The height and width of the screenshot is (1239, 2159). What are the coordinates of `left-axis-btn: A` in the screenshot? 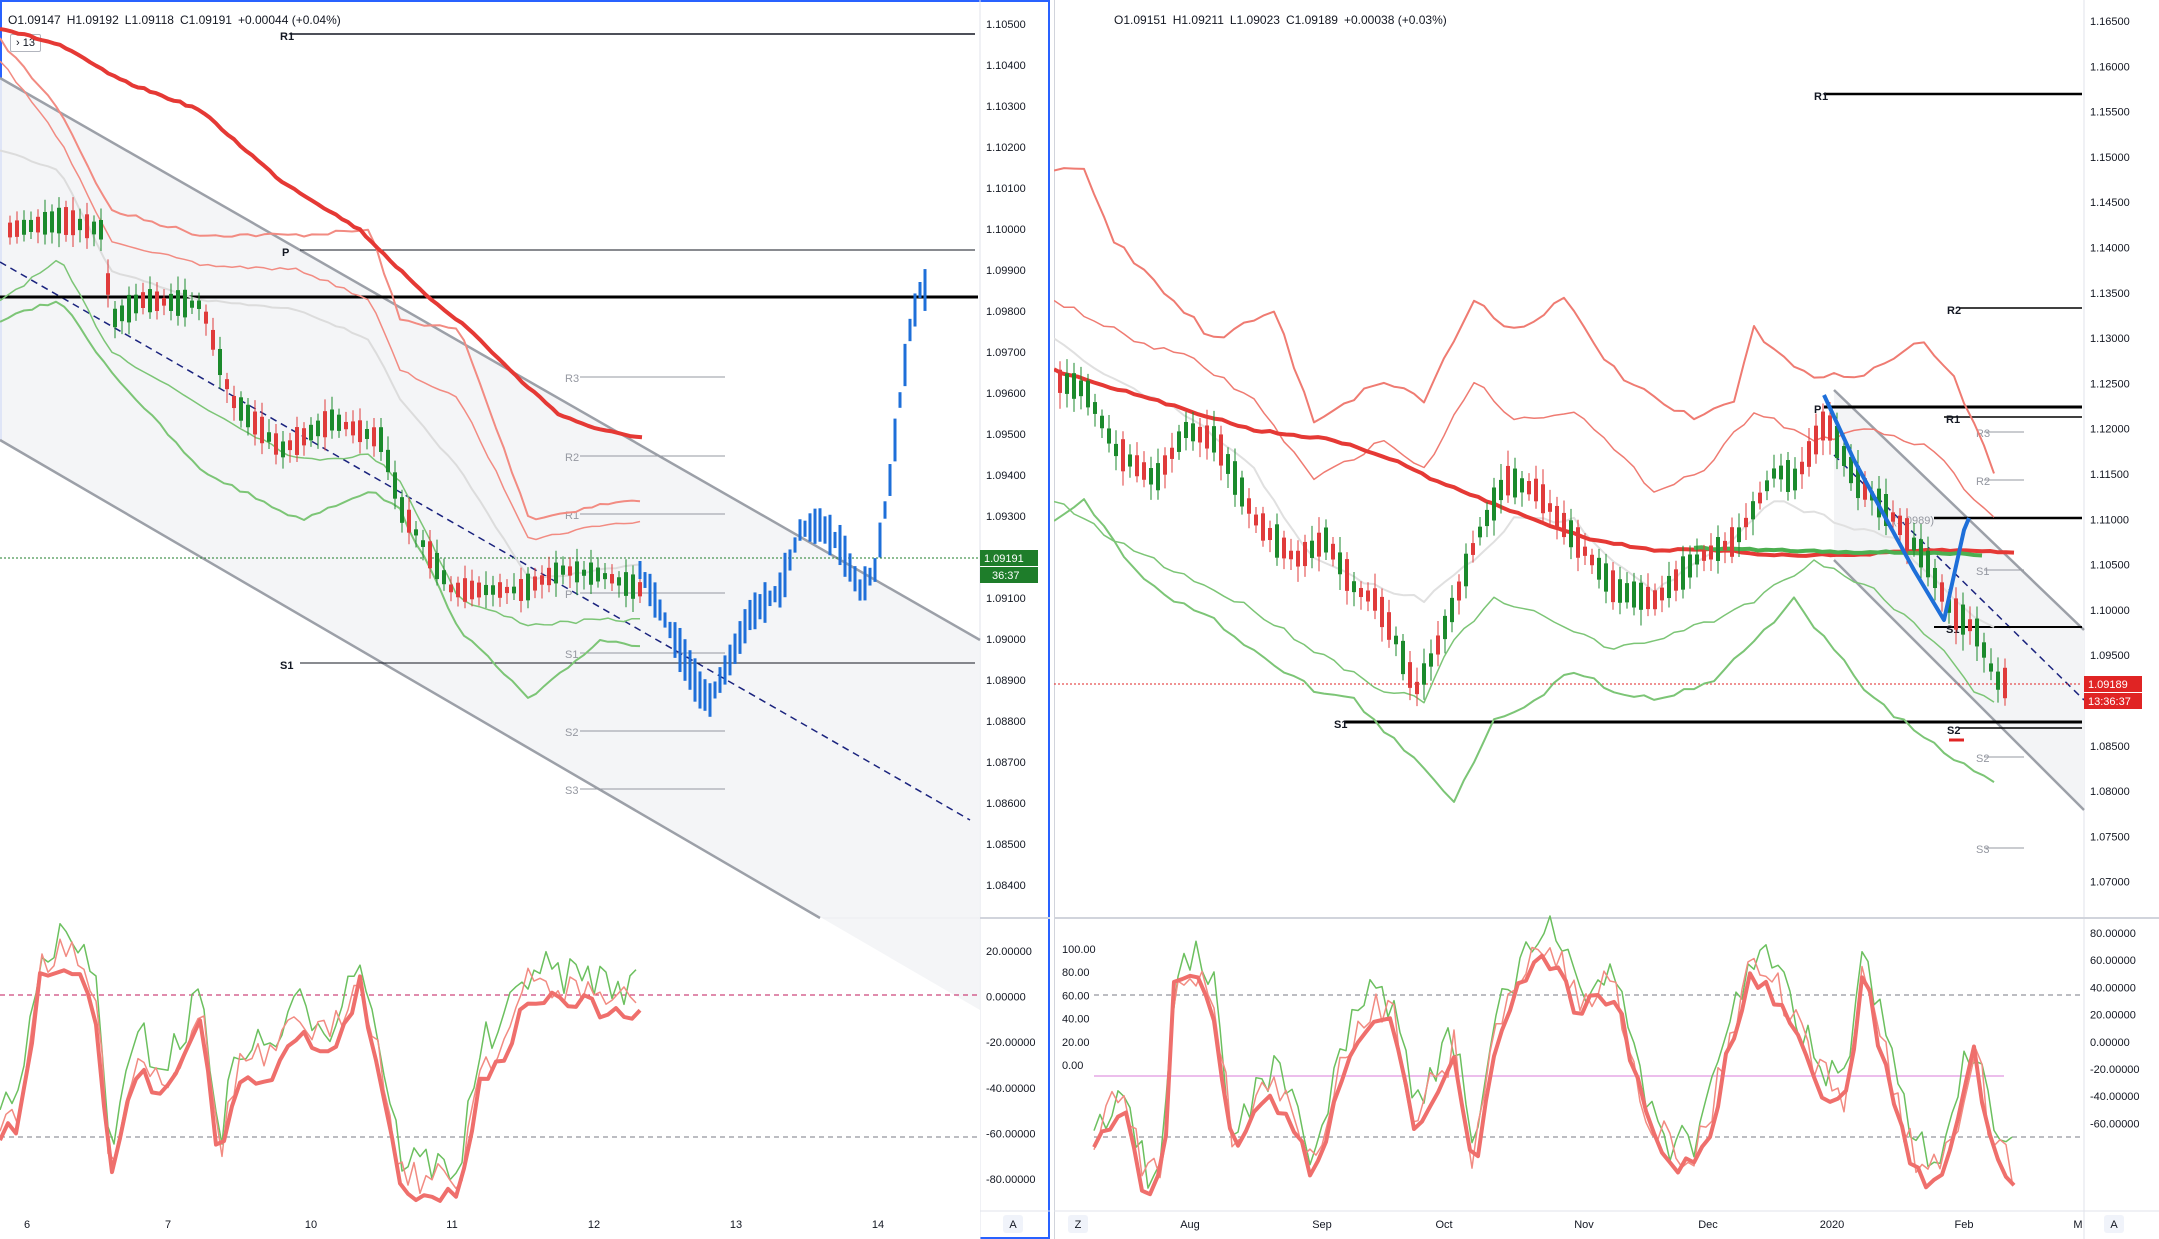 It's located at (1013, 1225).